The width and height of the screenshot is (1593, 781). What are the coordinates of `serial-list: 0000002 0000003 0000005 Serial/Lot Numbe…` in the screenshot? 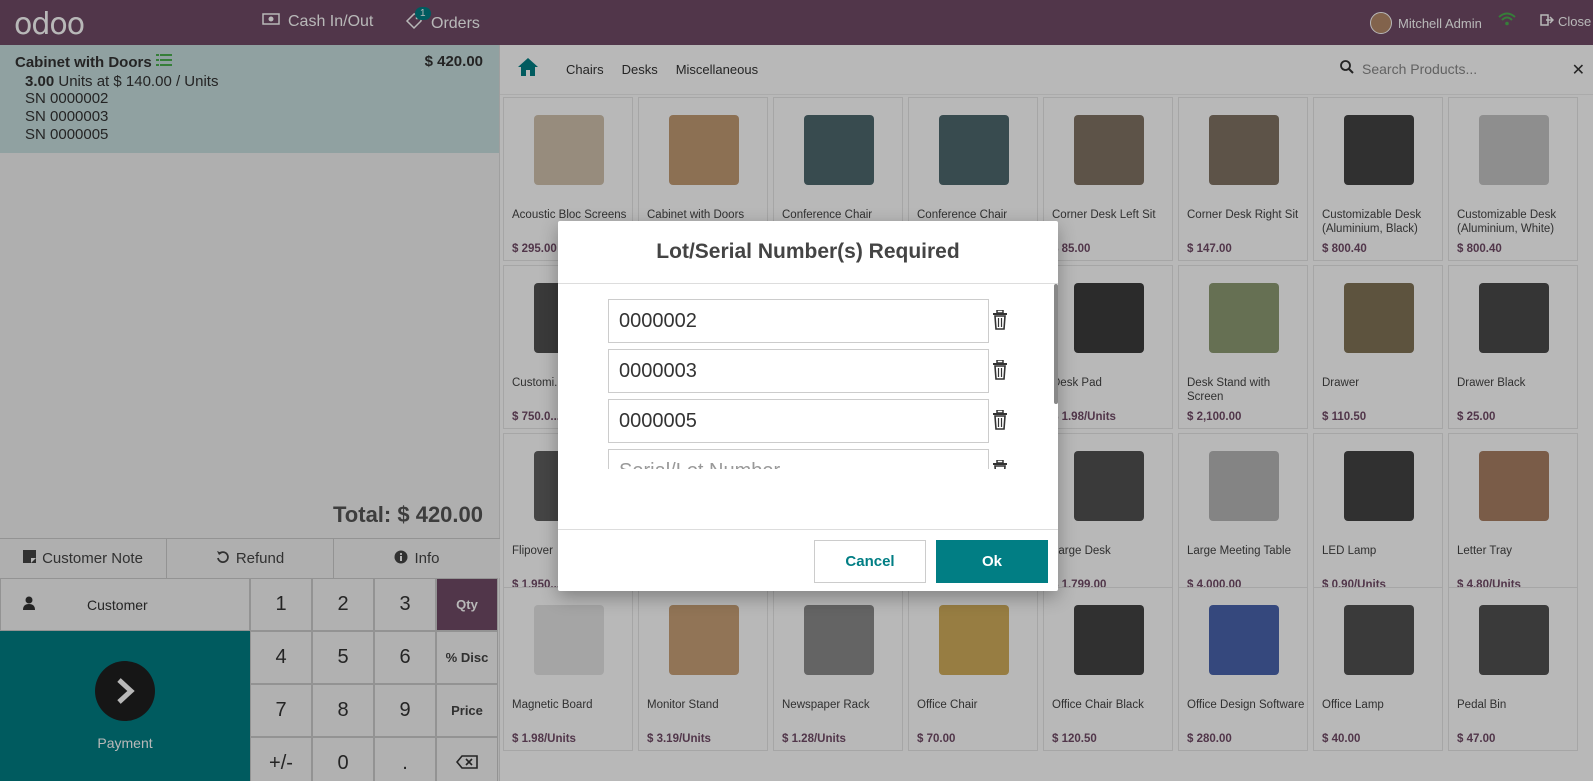 It's located at (808, 404).